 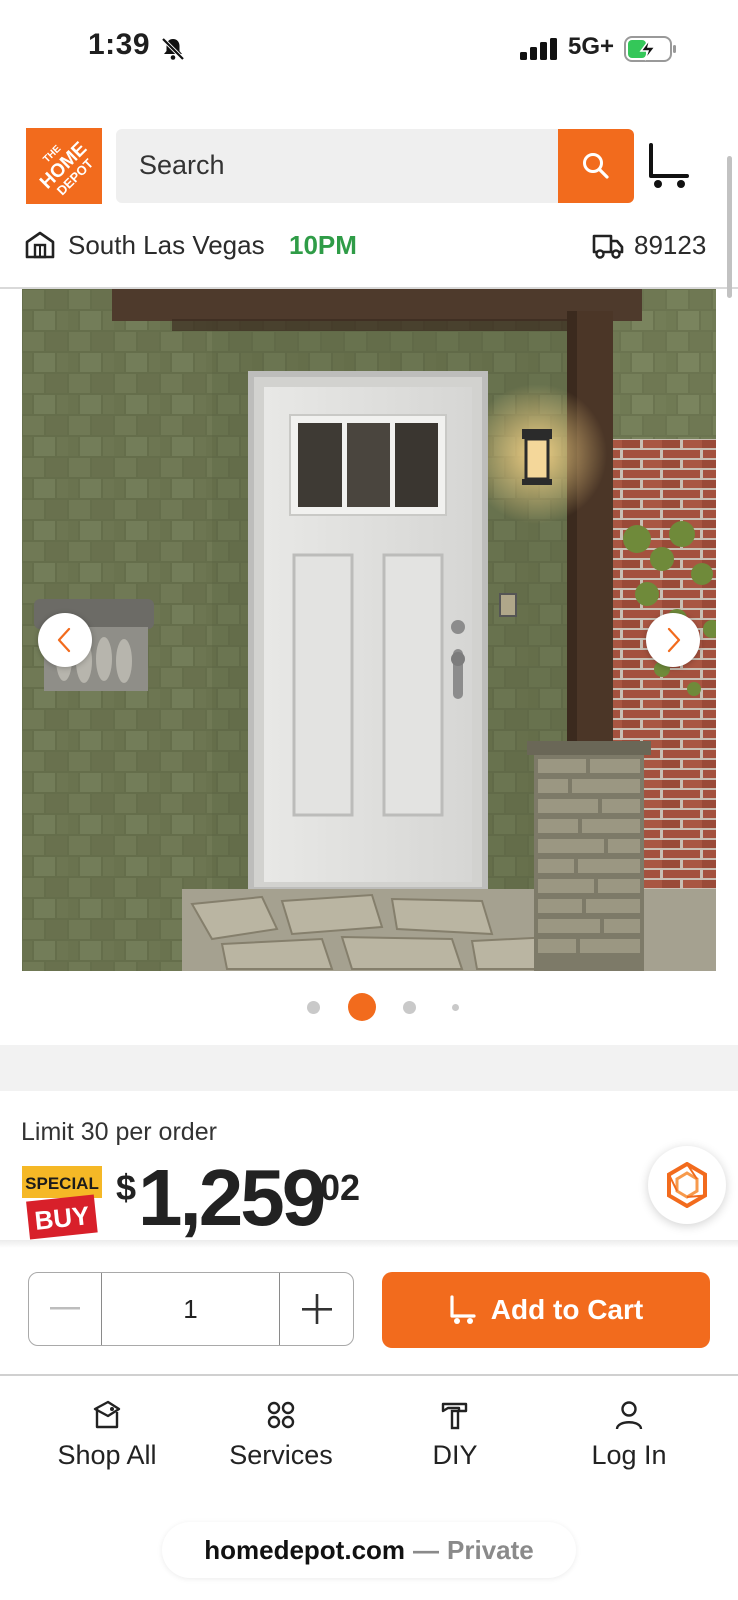 I want to click on hexagon-logo-icon, so click(x=687, y=1185).